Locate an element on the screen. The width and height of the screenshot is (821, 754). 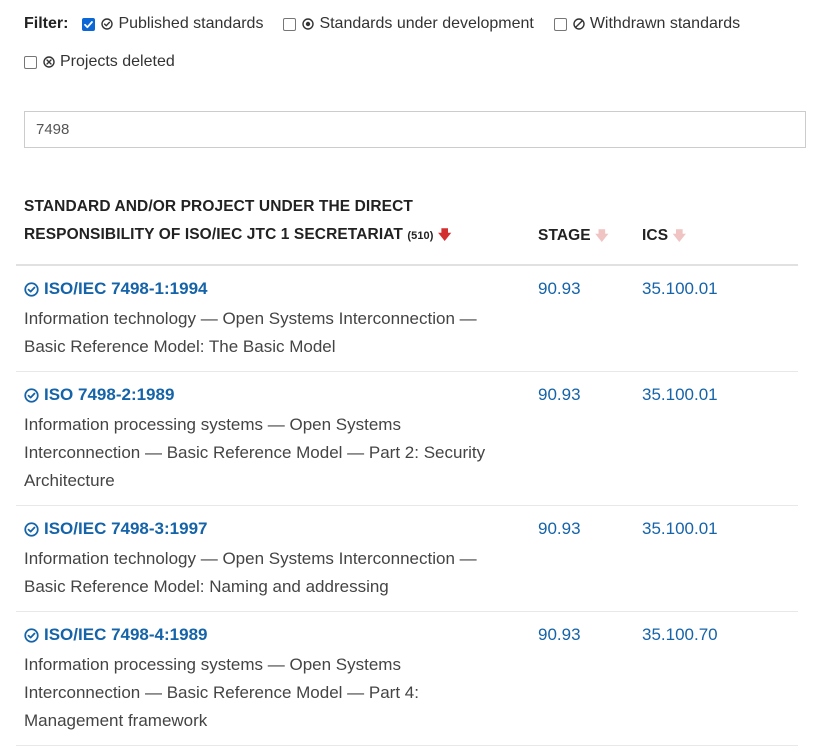
result-count: (510) is located at coordinates (420, 236).